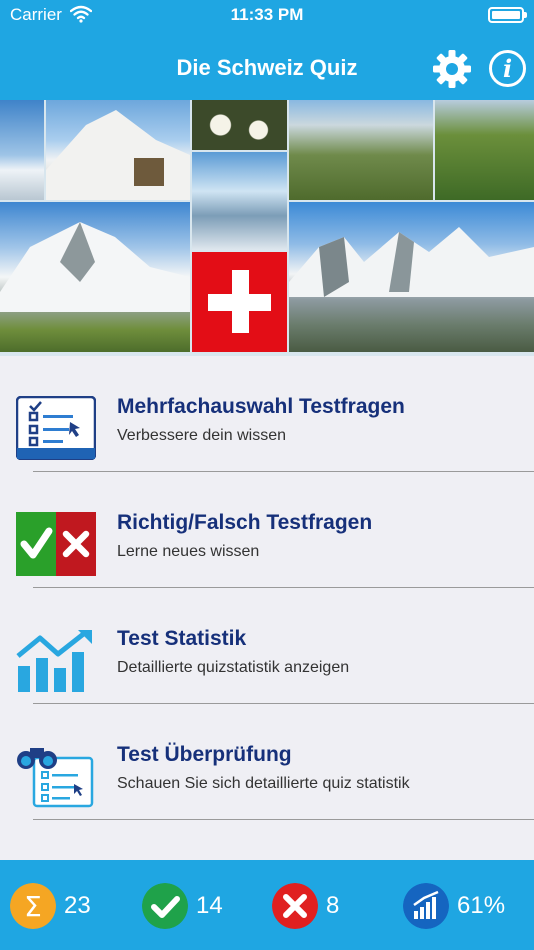 Image resolution: width=534 pixels, height=950 pixels. Describe the element at coordinates (283, 819) in the screenshot. I see `divider` at that location.